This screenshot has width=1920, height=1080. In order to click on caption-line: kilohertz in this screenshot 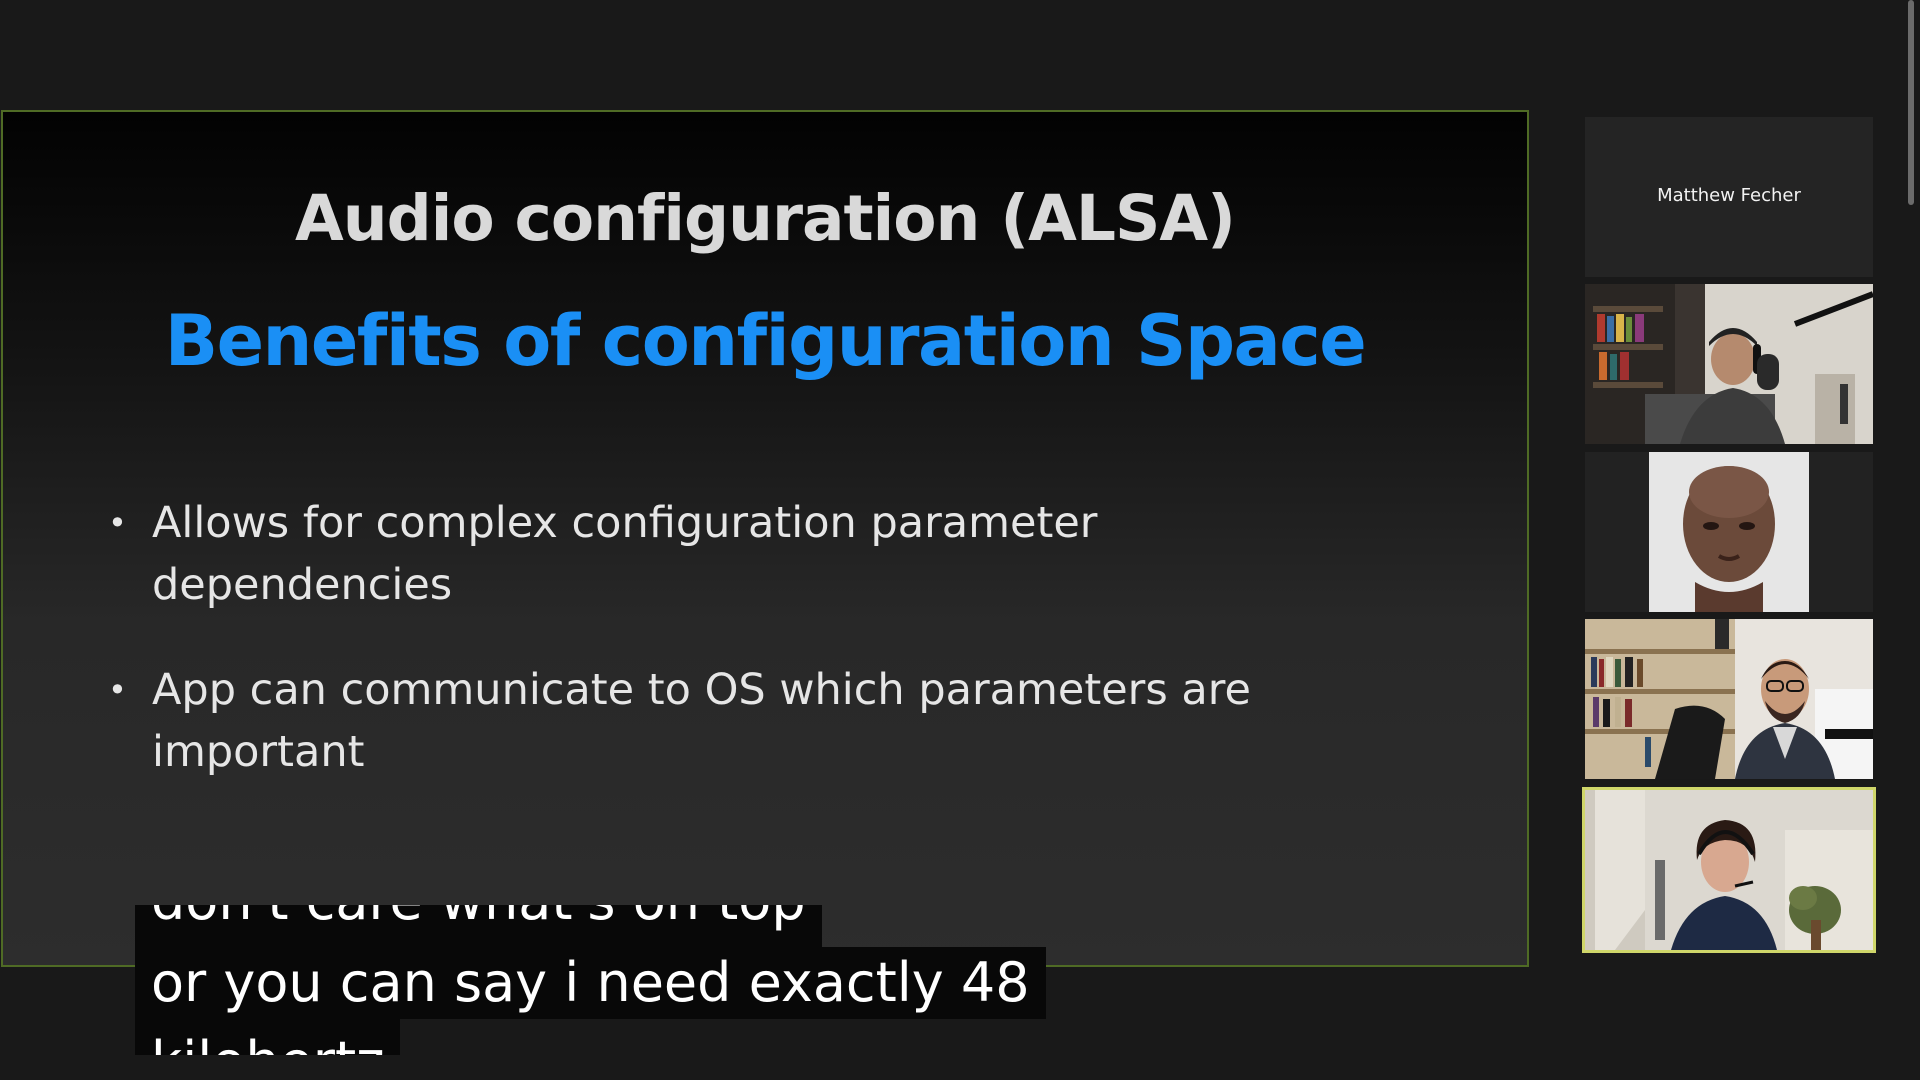, I will do `click(268, 1037)`.